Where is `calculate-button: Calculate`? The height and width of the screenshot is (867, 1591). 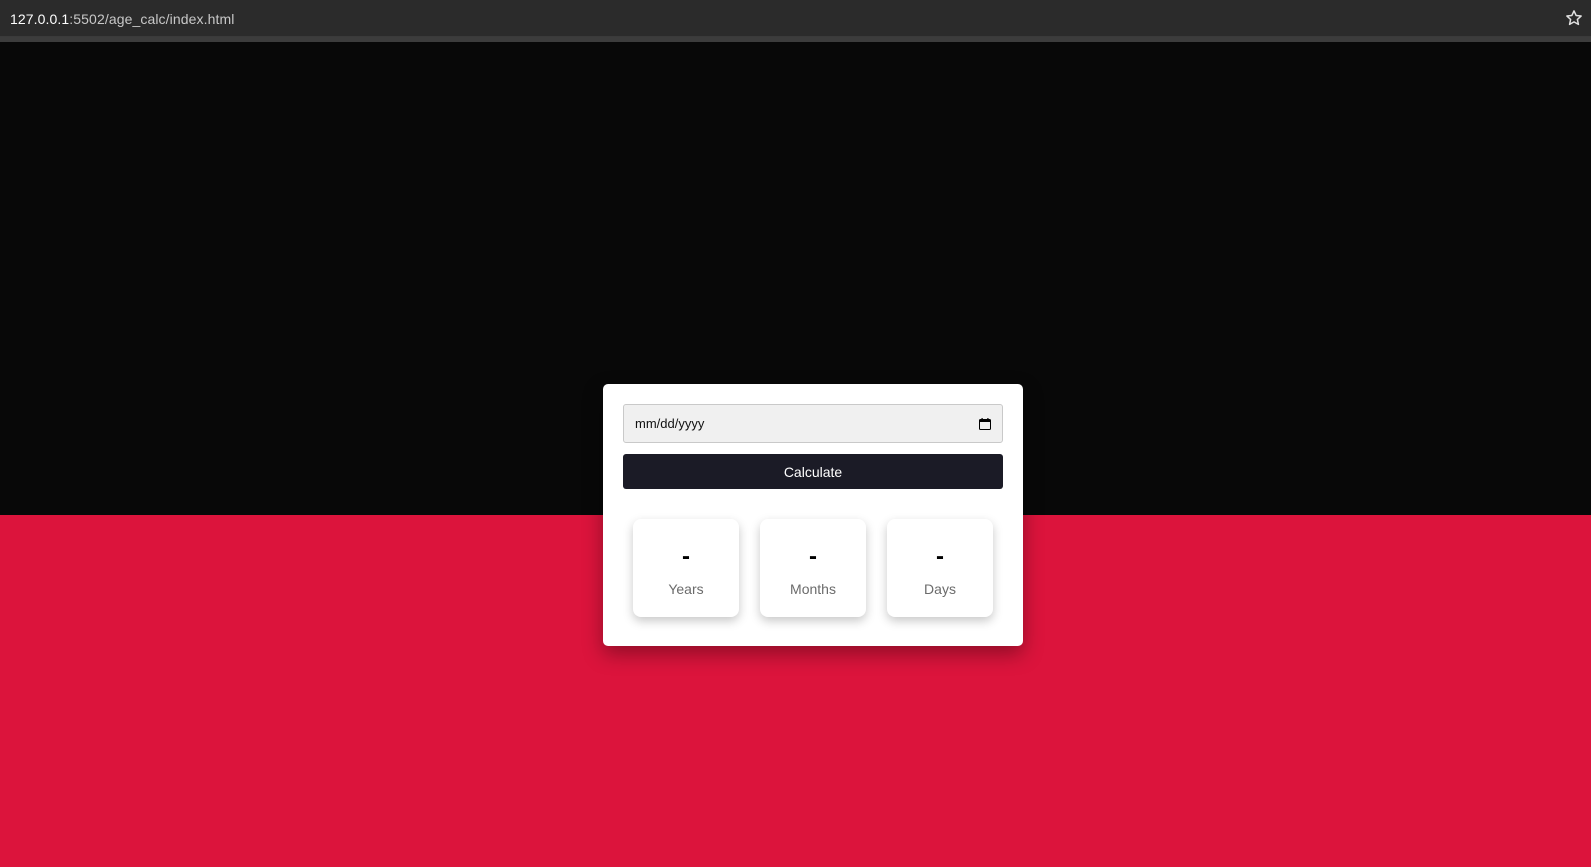 calculate-button: Calculate is located at coordinates (813, 471).